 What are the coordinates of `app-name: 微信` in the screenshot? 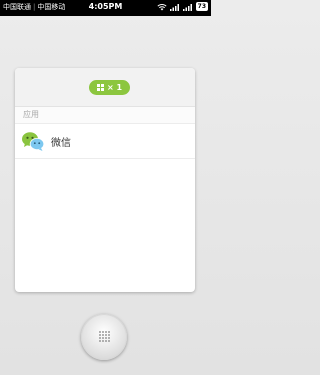 It's located at (61, 143).